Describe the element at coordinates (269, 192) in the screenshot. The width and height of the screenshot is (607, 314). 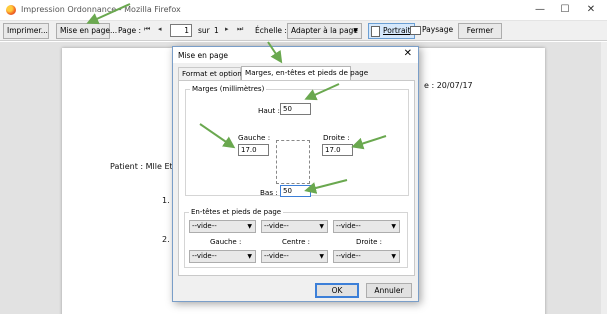
I see `bottom-margin-label: Bas :` at that location.